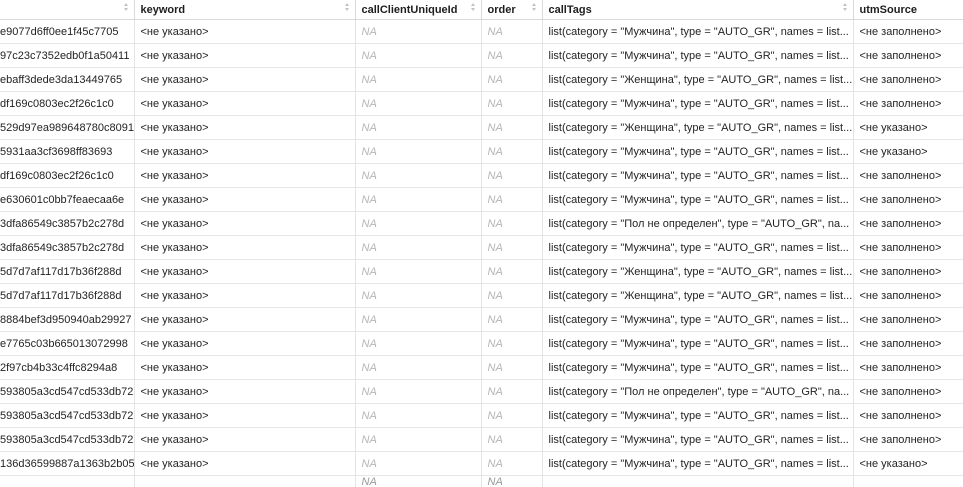 This screenshot has width=963, height=487. Describe the element at coordinates (245, 481) in the screenshot. I see `cell-keyword` at that location.